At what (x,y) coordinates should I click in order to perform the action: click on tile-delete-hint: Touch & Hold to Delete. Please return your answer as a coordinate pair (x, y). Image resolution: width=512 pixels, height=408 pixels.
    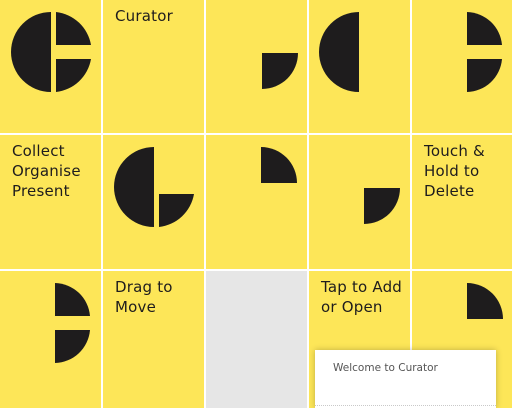
    Looking at the image, I should click on (462, 202).